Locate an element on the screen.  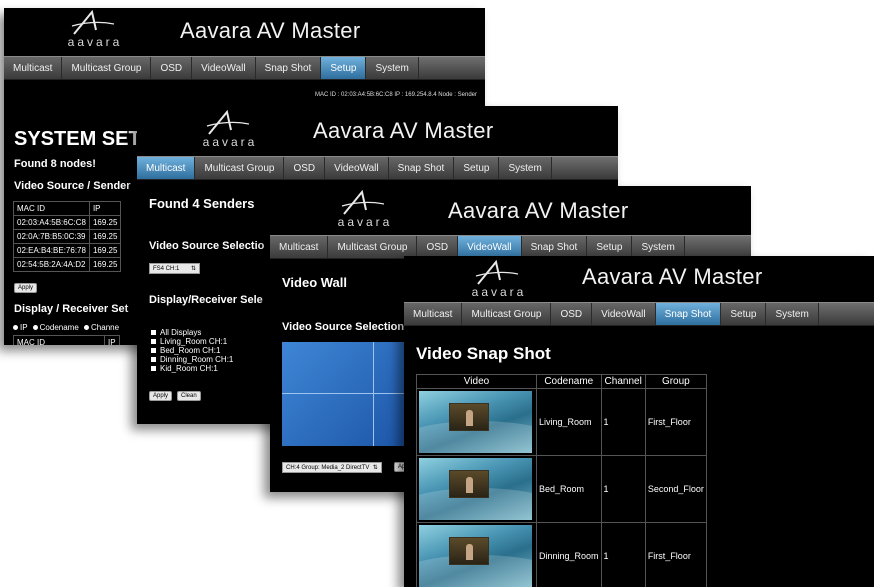
receiver-table: MAC ID IP is located at coordinates (66, 340).